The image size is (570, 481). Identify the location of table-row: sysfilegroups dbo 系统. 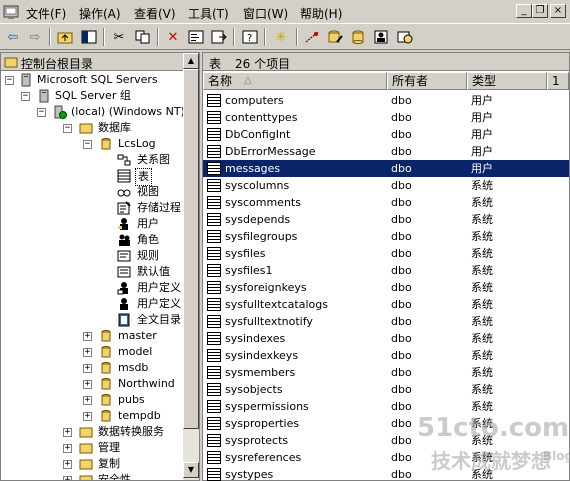
(386, 236).